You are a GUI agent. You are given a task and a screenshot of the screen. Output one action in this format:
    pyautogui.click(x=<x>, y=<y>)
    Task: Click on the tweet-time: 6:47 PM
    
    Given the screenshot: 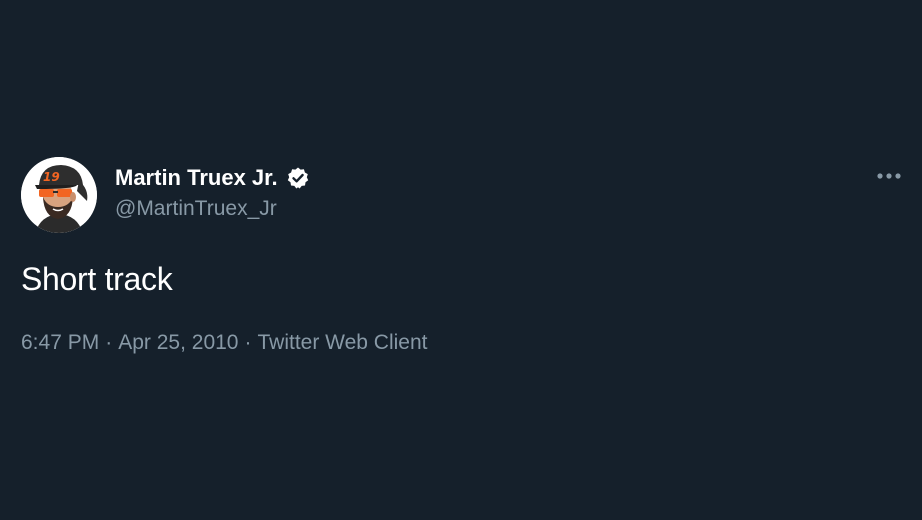 What is the action you would take?
    pyautogui.click(x=60, y=342)
    